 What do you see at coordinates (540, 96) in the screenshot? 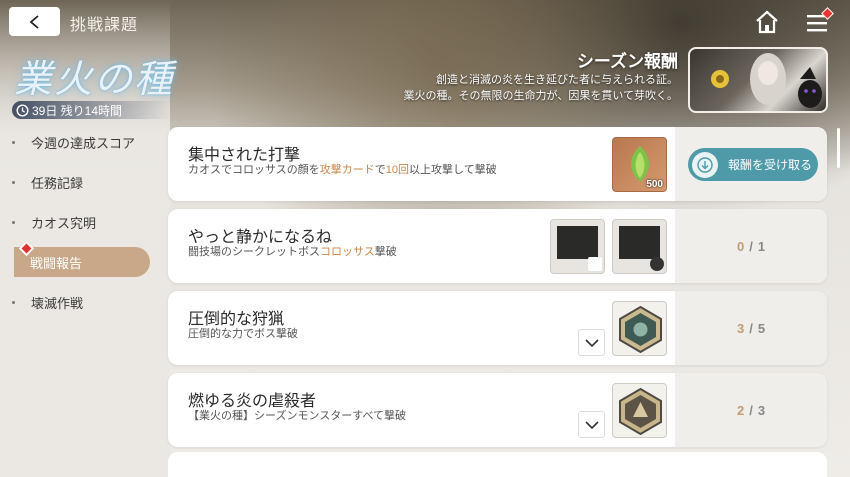
I see `season-desc-line: 業火の種。その無限の生命力が、因果を貫いて芽吹く。` at bounding box center [540, 96].